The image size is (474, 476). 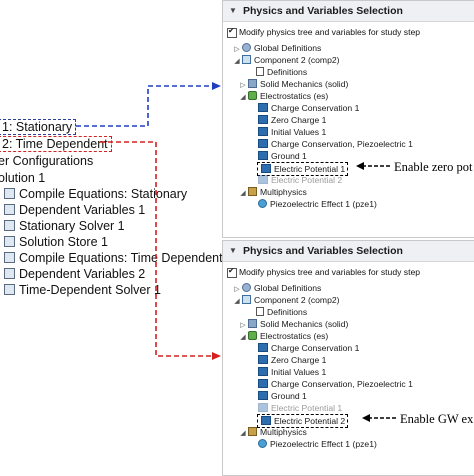 What do you see at coordinates (157, 249) in the screenshot?
I see `red-connector-line` at bounding box center [157, 249].